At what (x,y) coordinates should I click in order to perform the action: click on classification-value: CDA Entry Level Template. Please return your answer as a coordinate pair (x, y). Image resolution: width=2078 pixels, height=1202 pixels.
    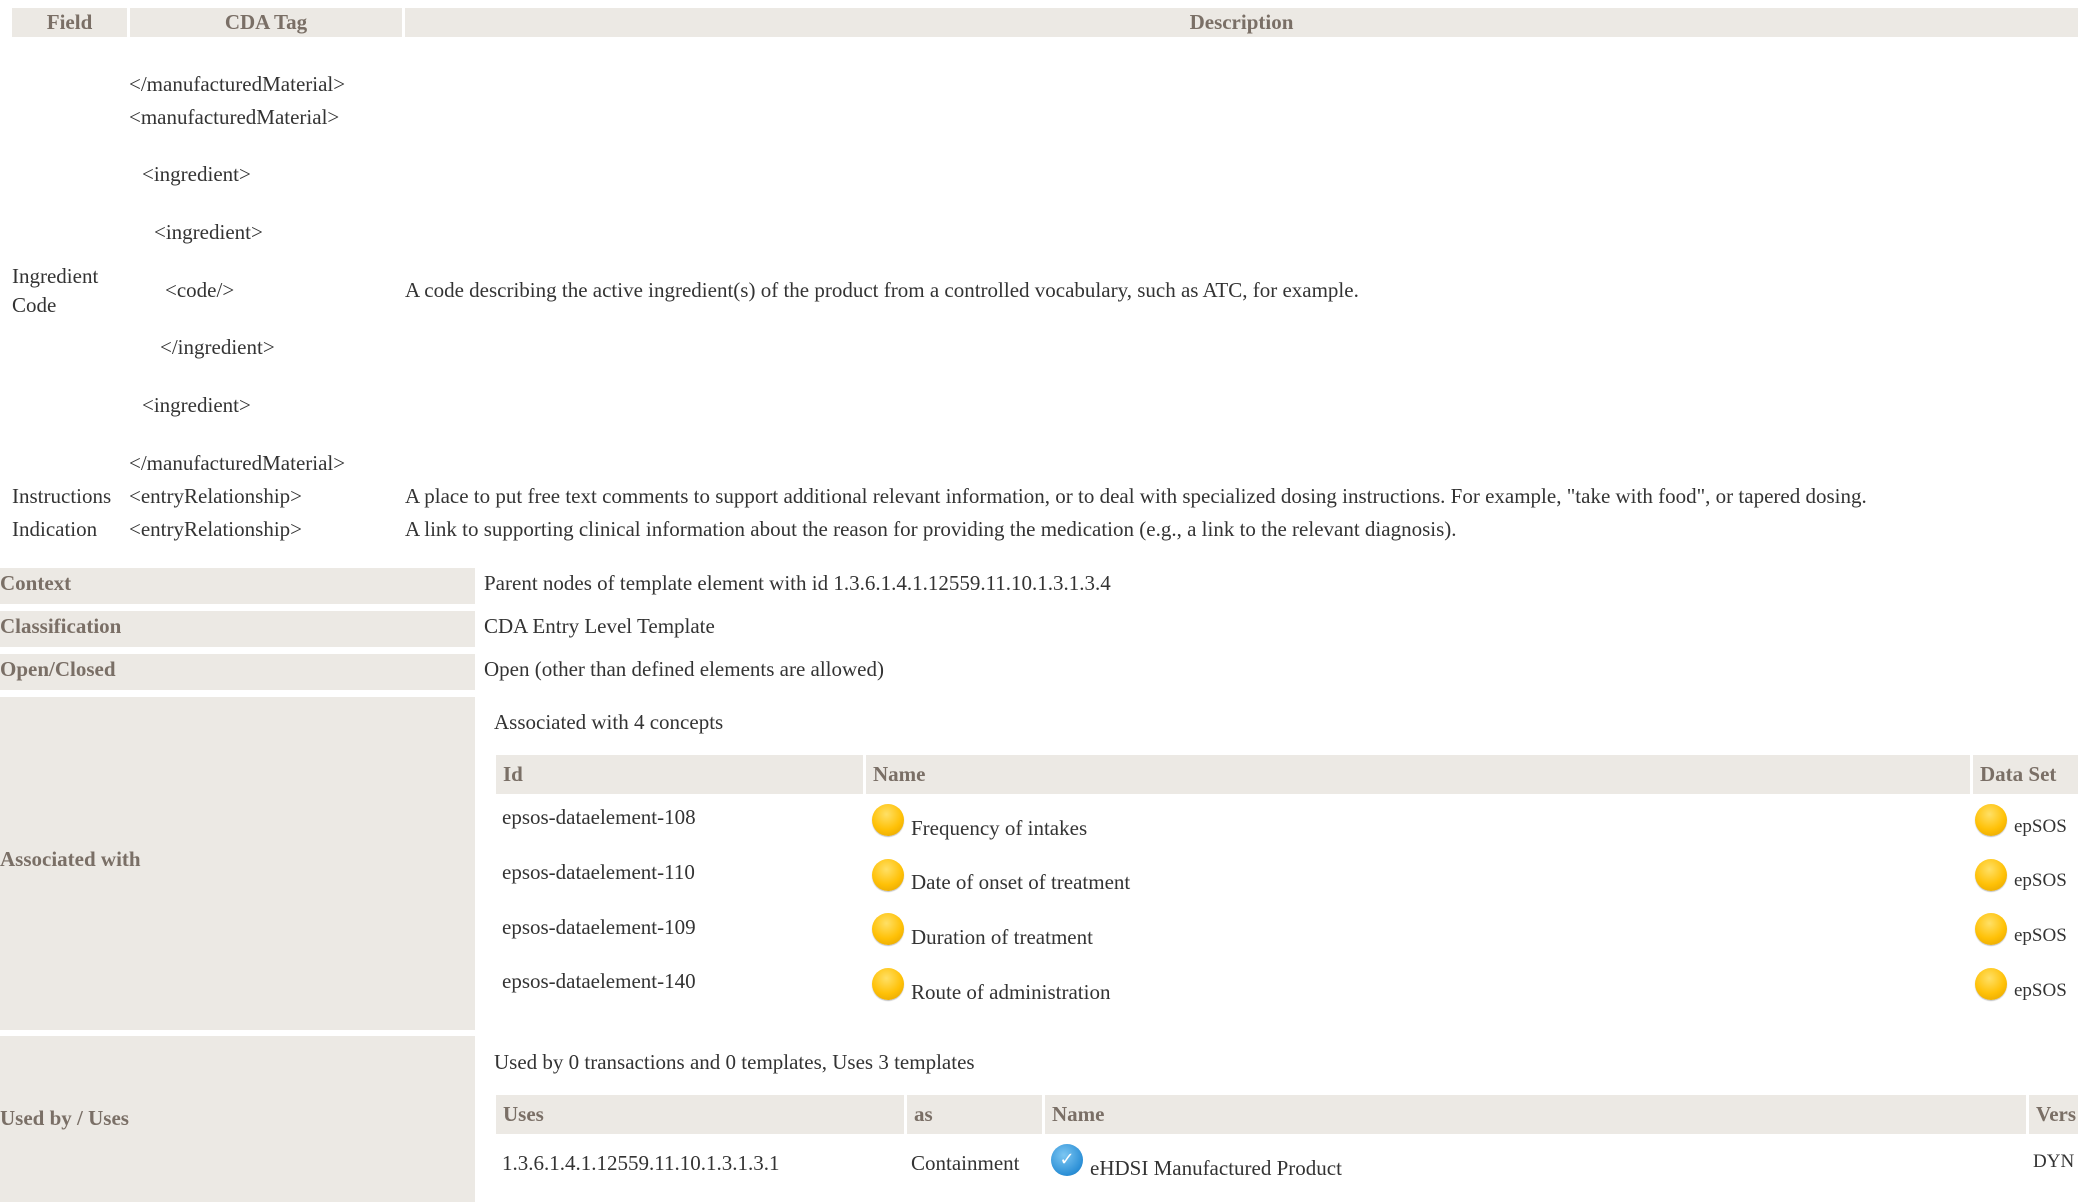
    Looking at the image, I should click on (599, 626).